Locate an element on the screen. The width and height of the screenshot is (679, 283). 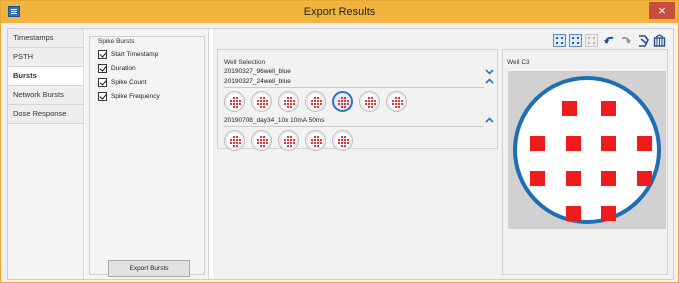
grid-select-all-icon is located at coordinates (559, 40).